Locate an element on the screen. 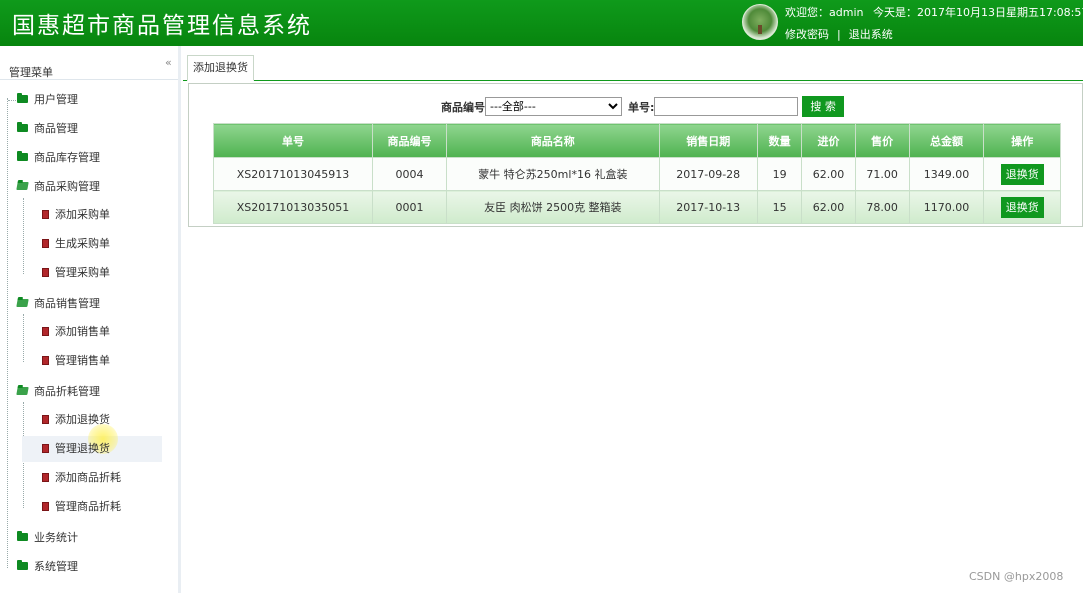 This screenshot has height=593, width=1083. column-header: 总金额 is located at coordinates (946, 140).